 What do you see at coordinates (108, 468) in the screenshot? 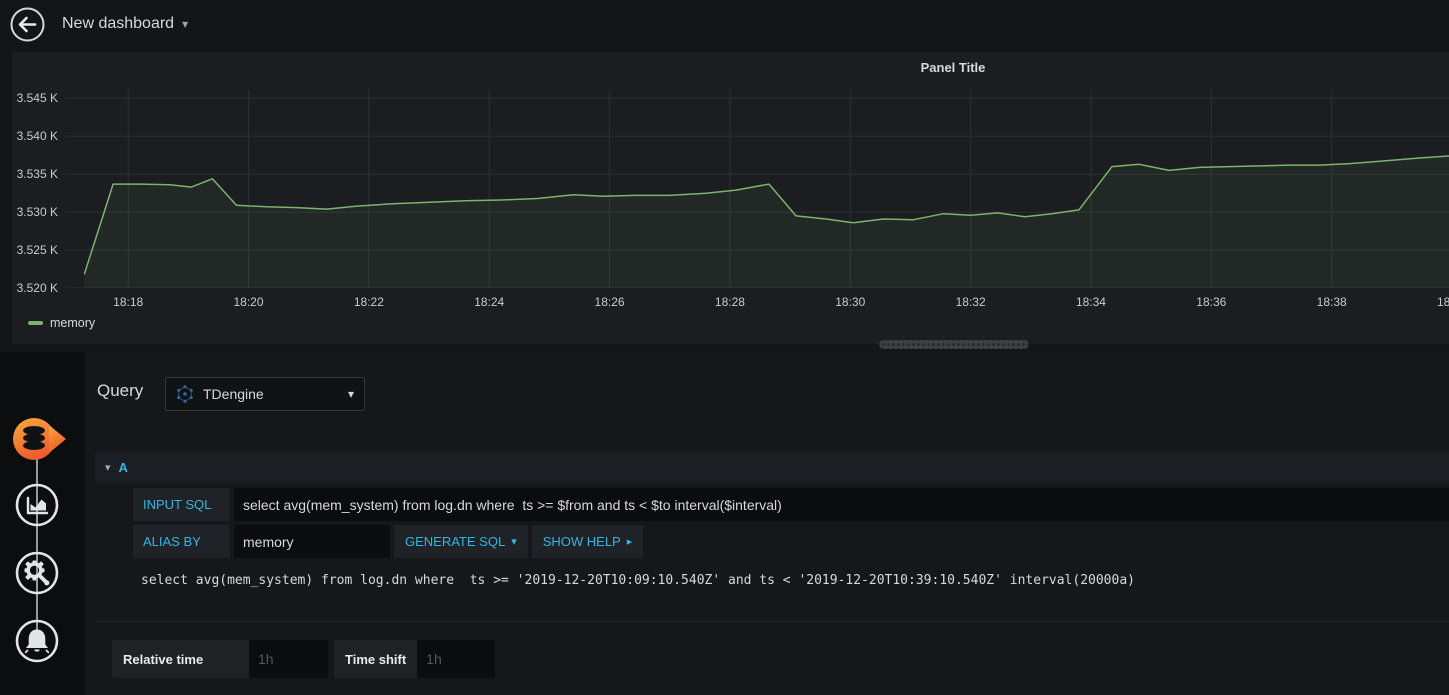
I see `collapse-caret-icon: ▾` at bounding box center [108, 468].